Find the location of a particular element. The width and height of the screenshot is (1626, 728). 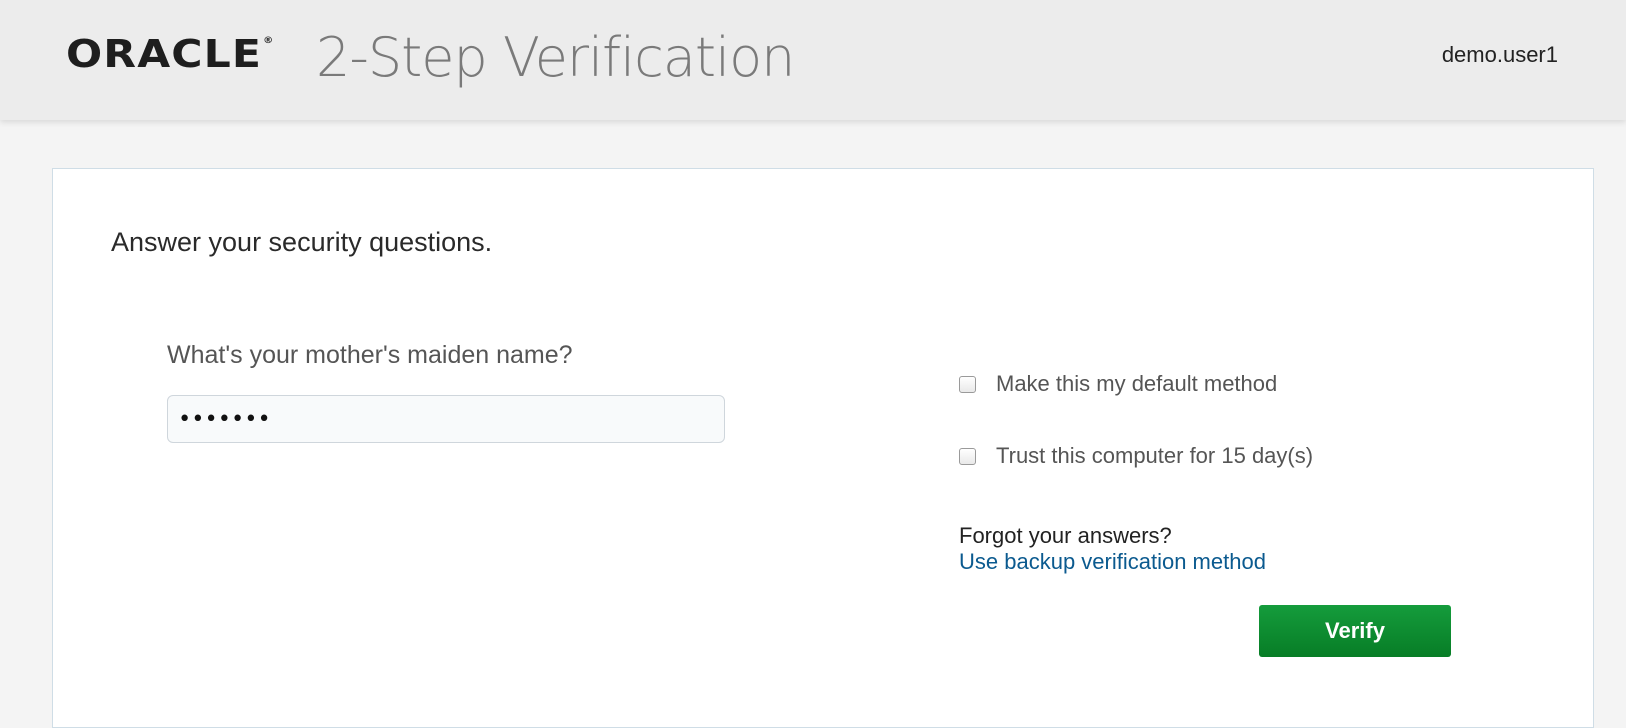

security-answer-input is located at coordinates (446, 419).